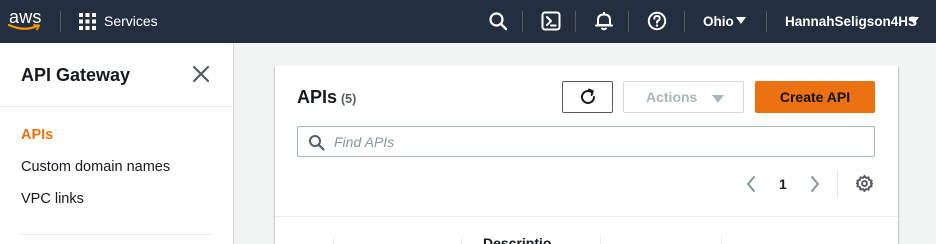 The height and width of the screenshot is (244, 936). What do you see at coordinates (594, 141) in the screenshot?
I see `search-input` at bounding box center [594, 141].